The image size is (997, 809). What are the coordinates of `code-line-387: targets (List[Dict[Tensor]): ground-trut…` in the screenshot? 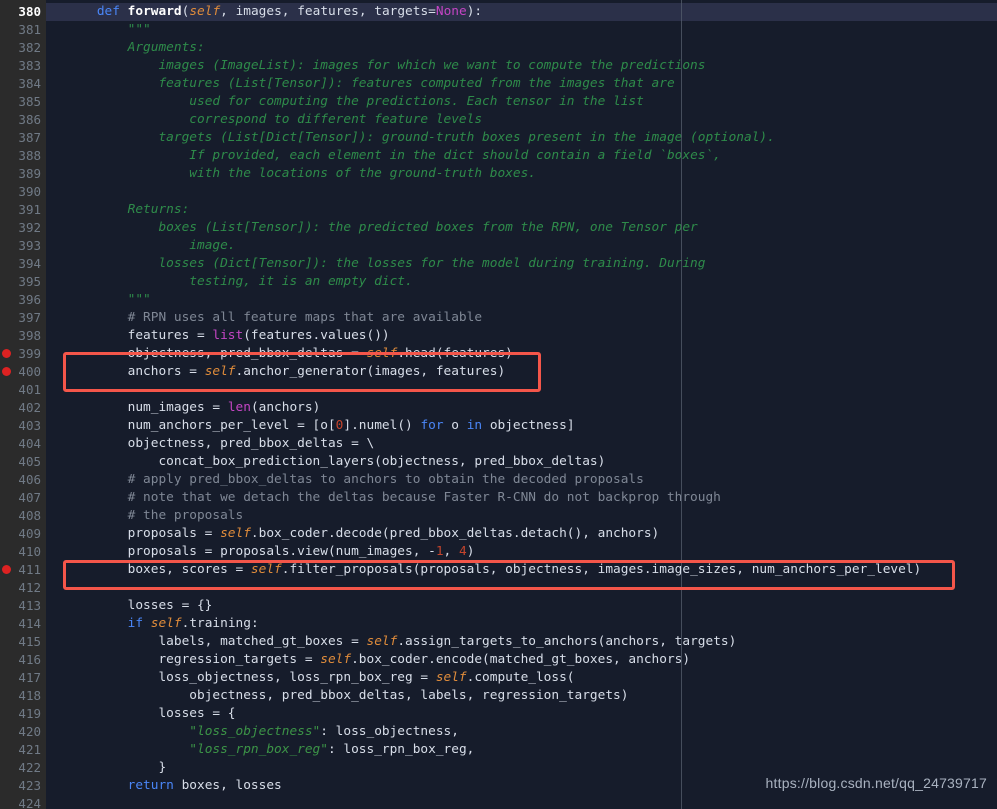 It's located at (410, 138).